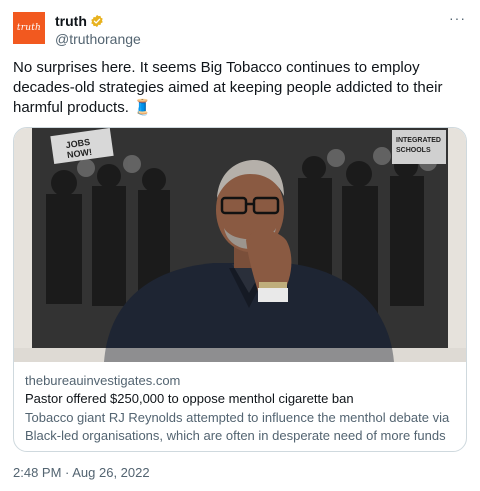 This screenshot has height=491, width=480. I want to click on avatar-logo-text: truth, so click(29, 28).